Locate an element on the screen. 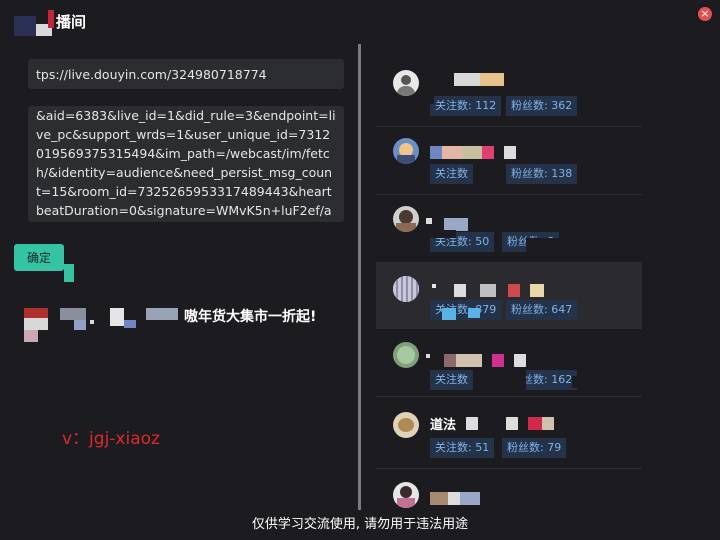  user-card: 道法 关注数: 51 粉丝数: 79 is located at coordinates (509, 432).